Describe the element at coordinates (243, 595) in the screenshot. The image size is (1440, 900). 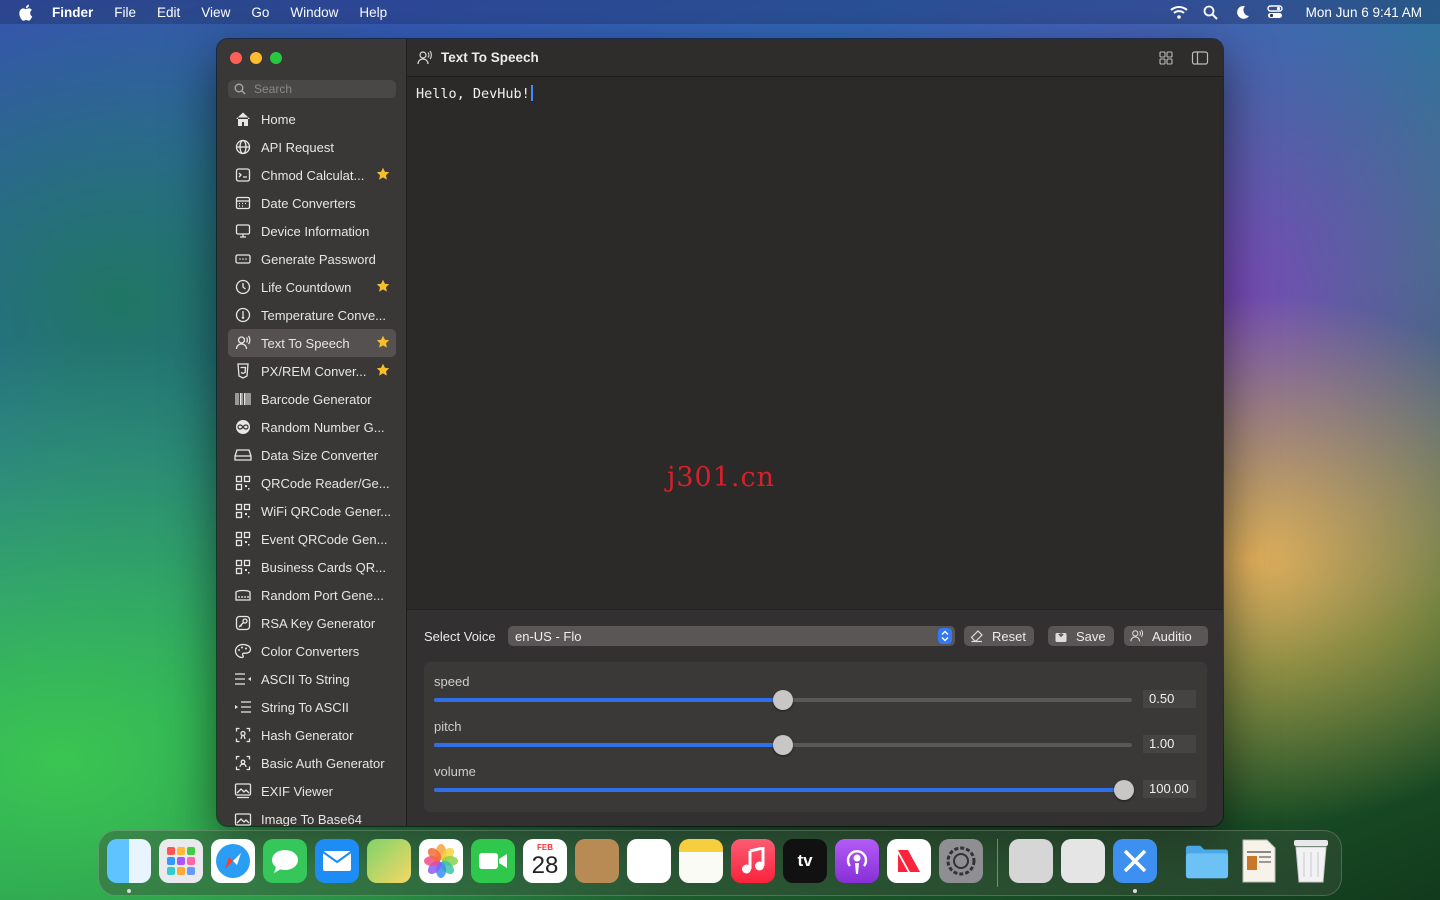
I see `port-icon` at that location.